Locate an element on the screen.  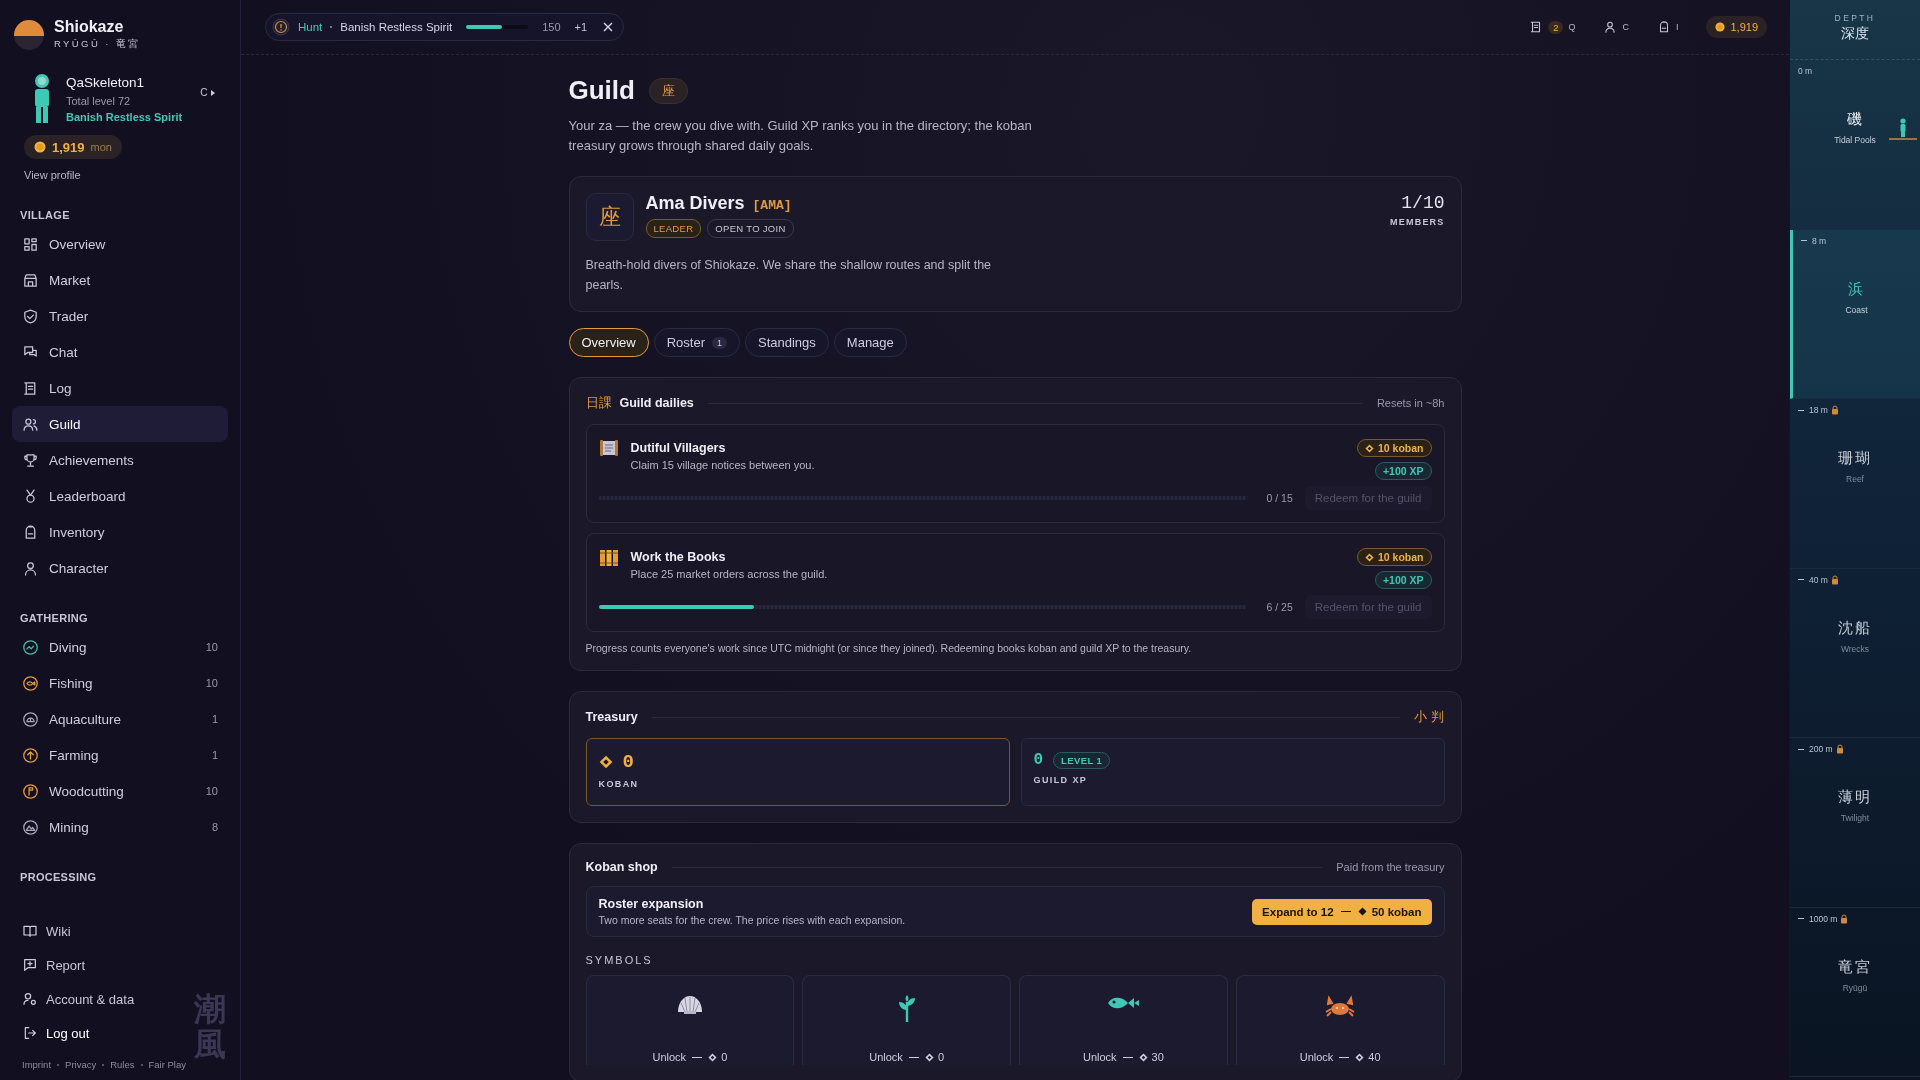
title-badge: 座 is located at coordinates (668, 90).